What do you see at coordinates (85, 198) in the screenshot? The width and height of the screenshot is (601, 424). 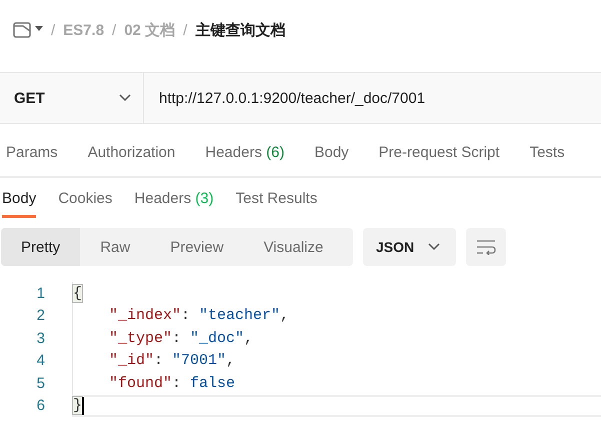 I see `response-tab: Cookies` at bounding box center [85, 198].